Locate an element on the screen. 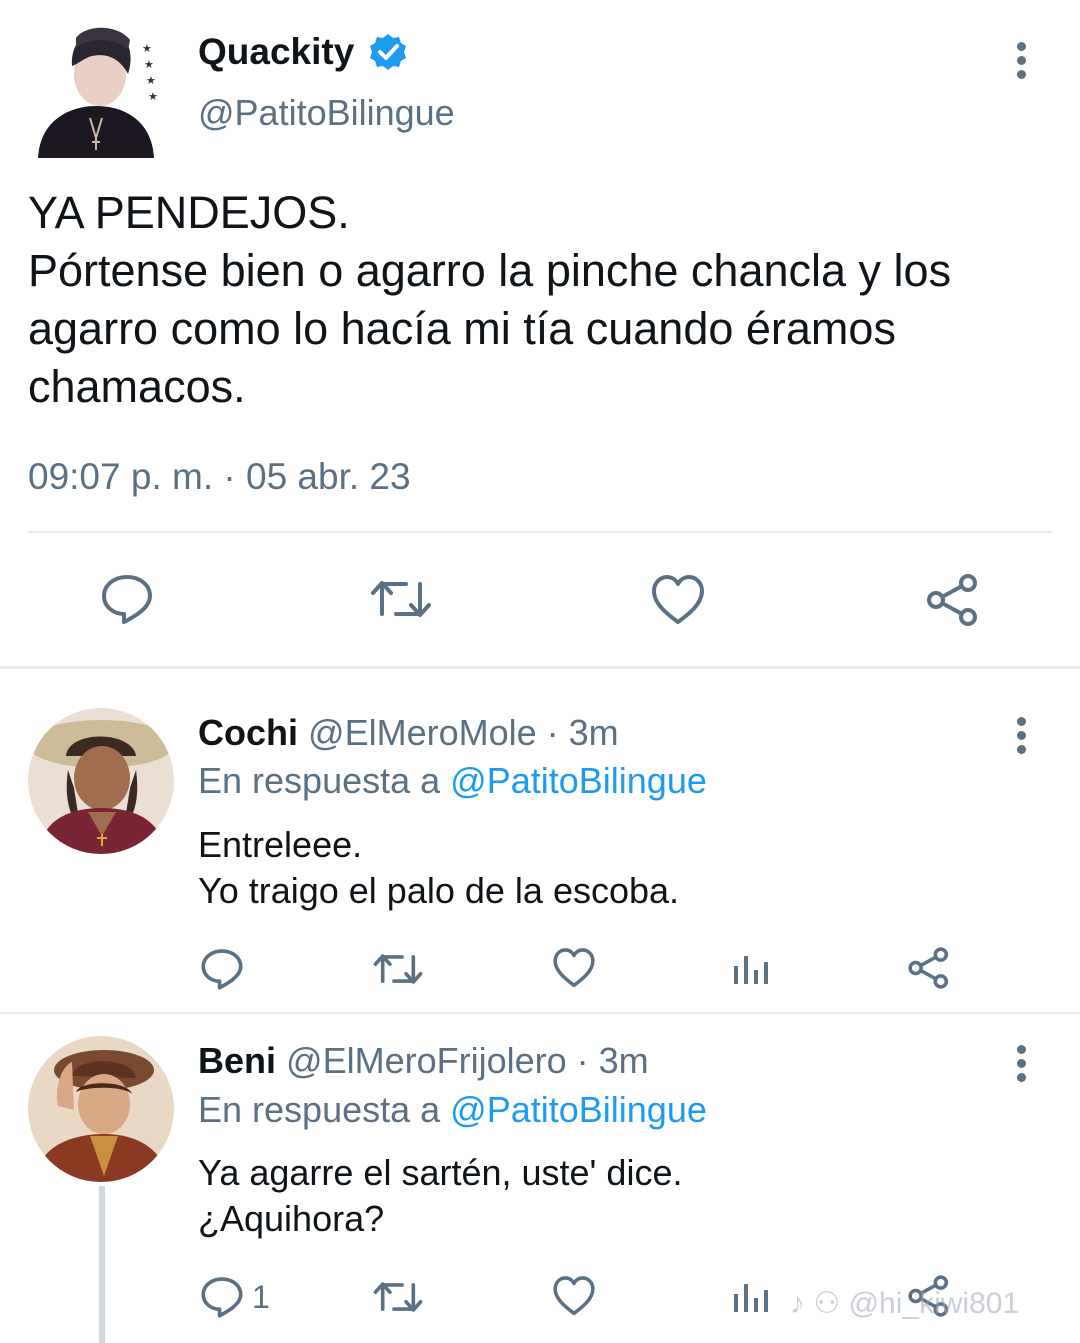 This screenshot has width=1080, height=1343. avatar: ★ ★ ★ ★ is located at coordinates (95, 90).